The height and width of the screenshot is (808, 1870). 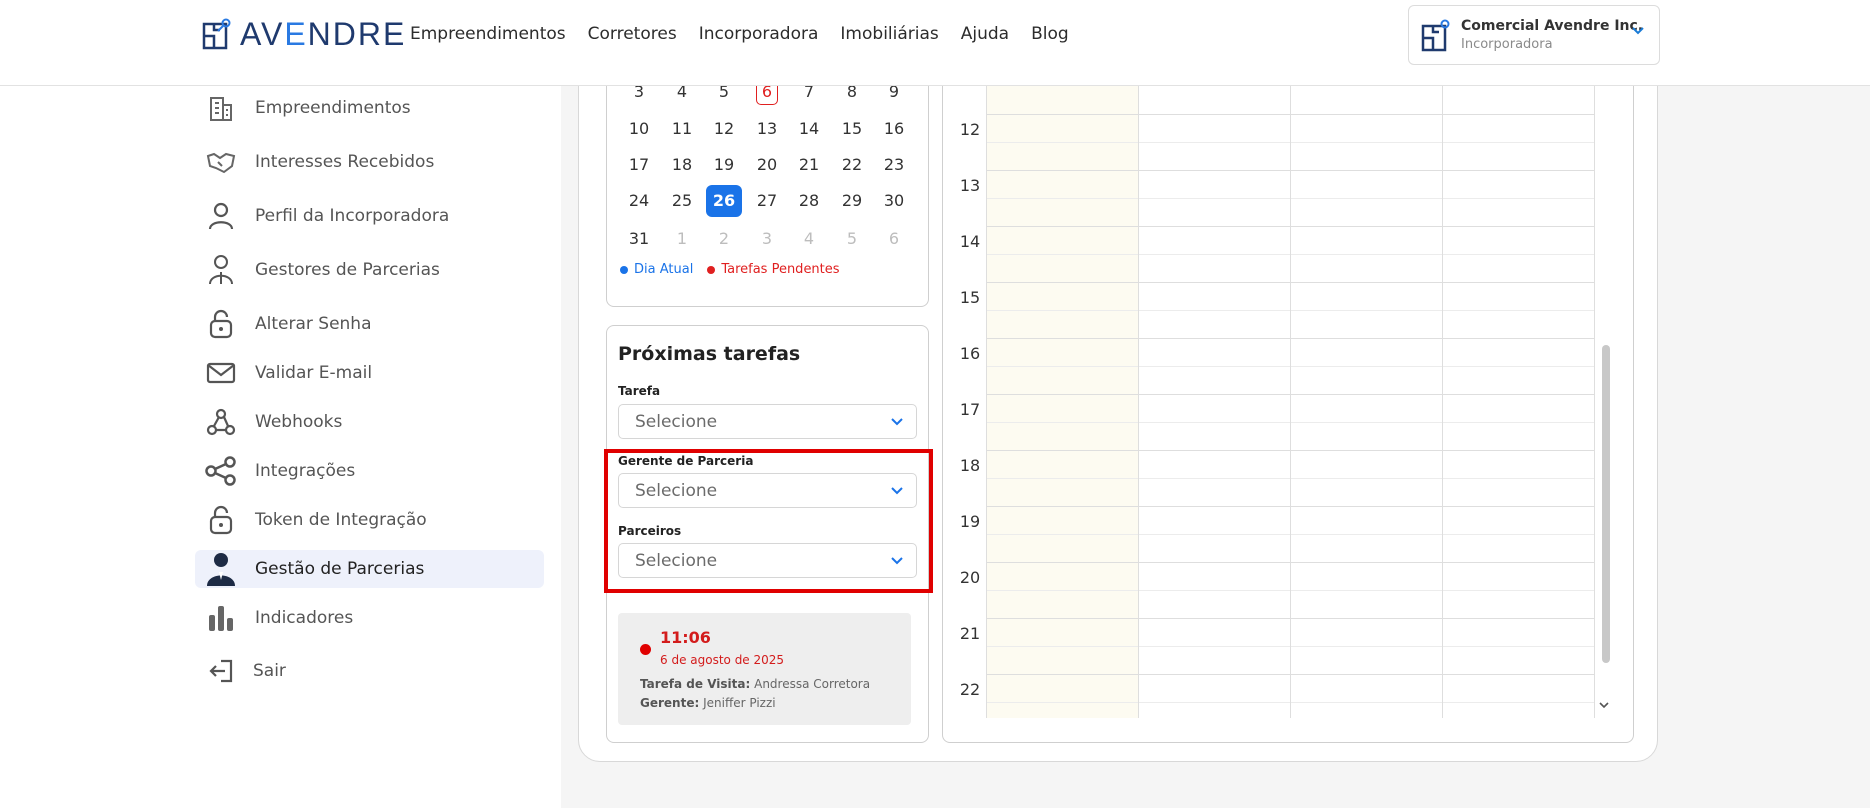 I want to click on calendar-day: 2, so click(x=724, y=239).